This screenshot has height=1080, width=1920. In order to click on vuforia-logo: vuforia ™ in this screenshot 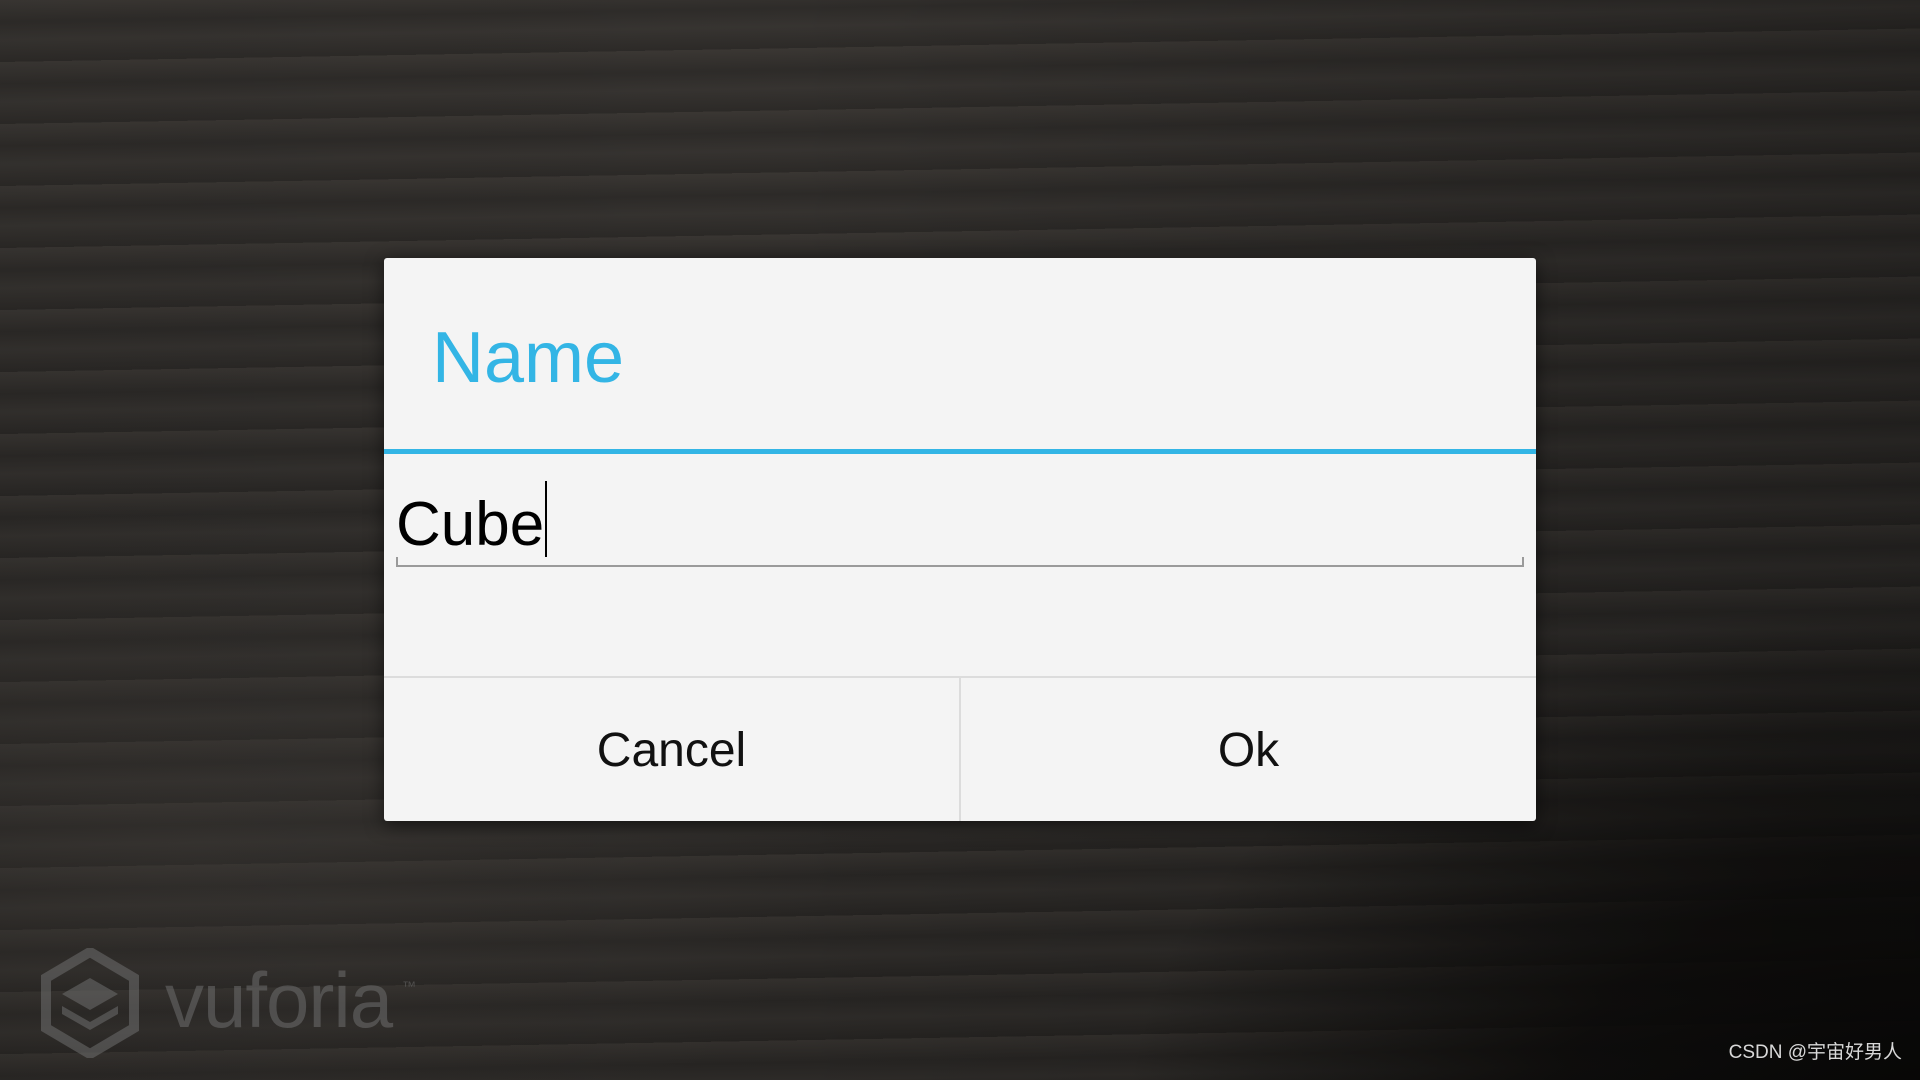, I will do `click(240, 1003)`.